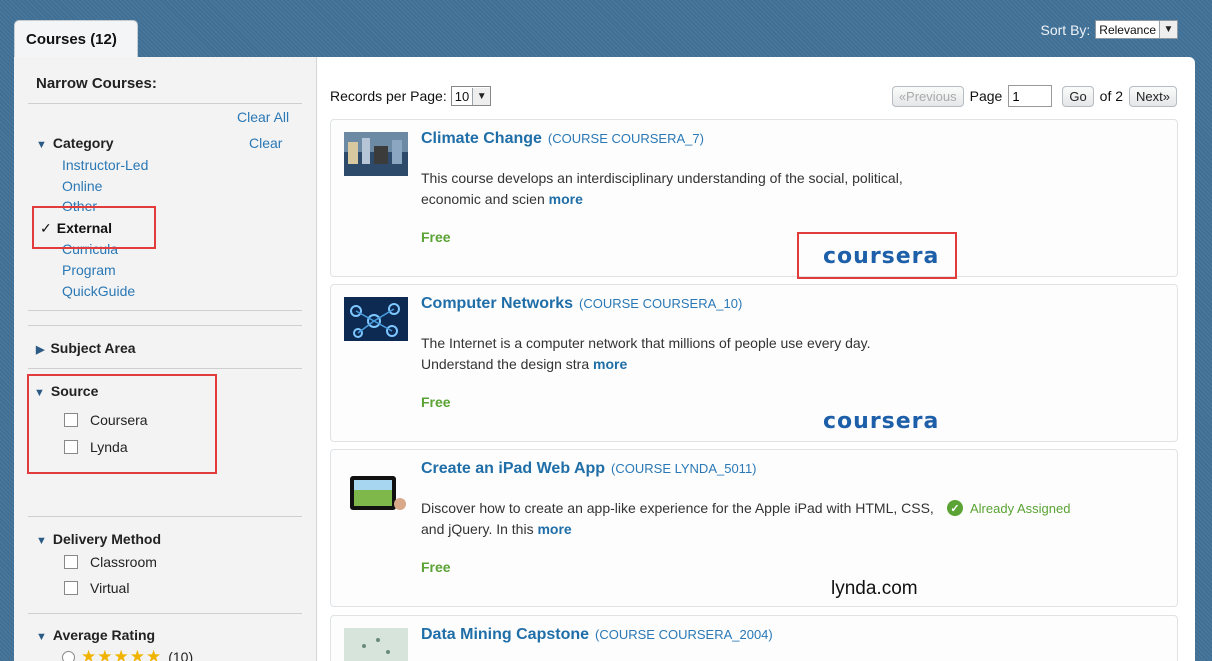 The image size is (1212, 661). Describe the element at coordinates (98, 291) in the screenshot. I see `category-item-quickguide: QuickGuide` at that location.